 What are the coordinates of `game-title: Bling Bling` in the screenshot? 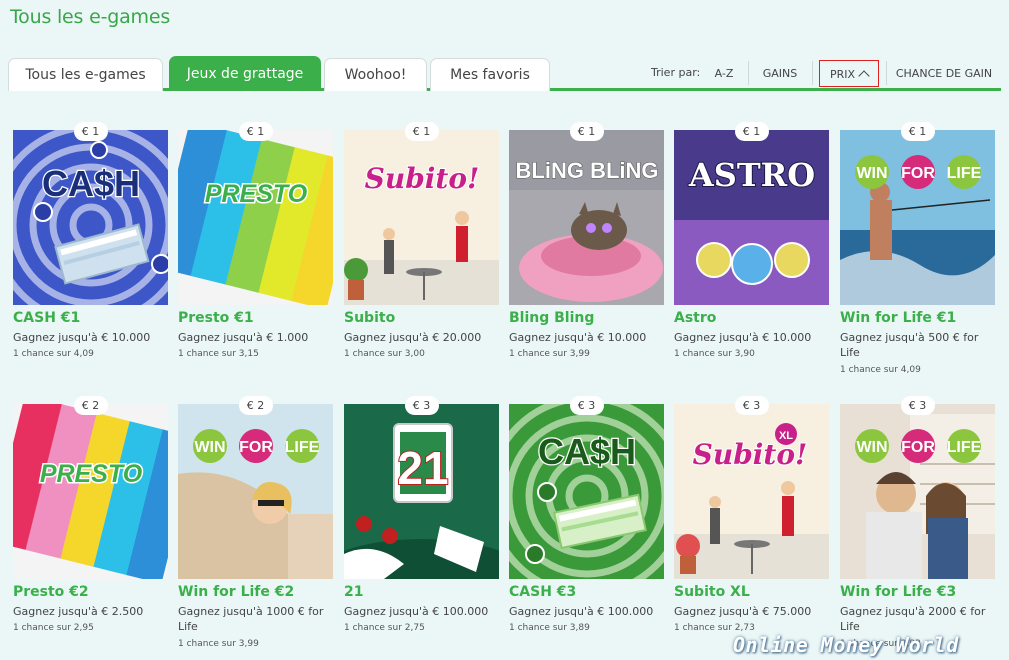 It's located at (551, 318).